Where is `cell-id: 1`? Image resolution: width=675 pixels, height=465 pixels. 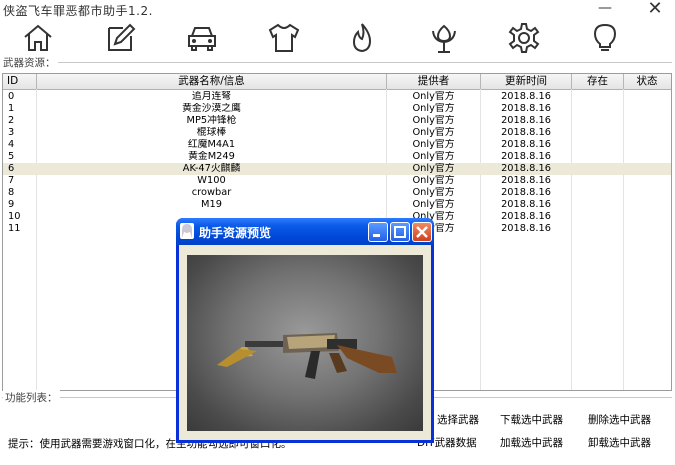 cell-id: 1 is located at coordinates (11, 108).